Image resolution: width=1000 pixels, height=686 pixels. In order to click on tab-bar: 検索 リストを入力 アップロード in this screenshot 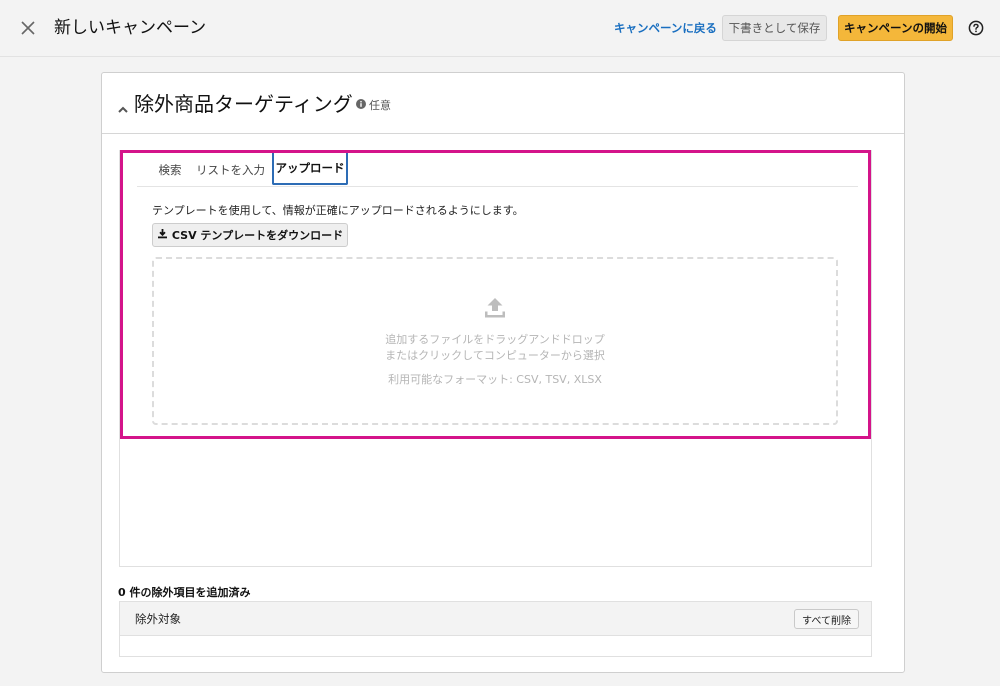, I will do `click(497, 170)`.